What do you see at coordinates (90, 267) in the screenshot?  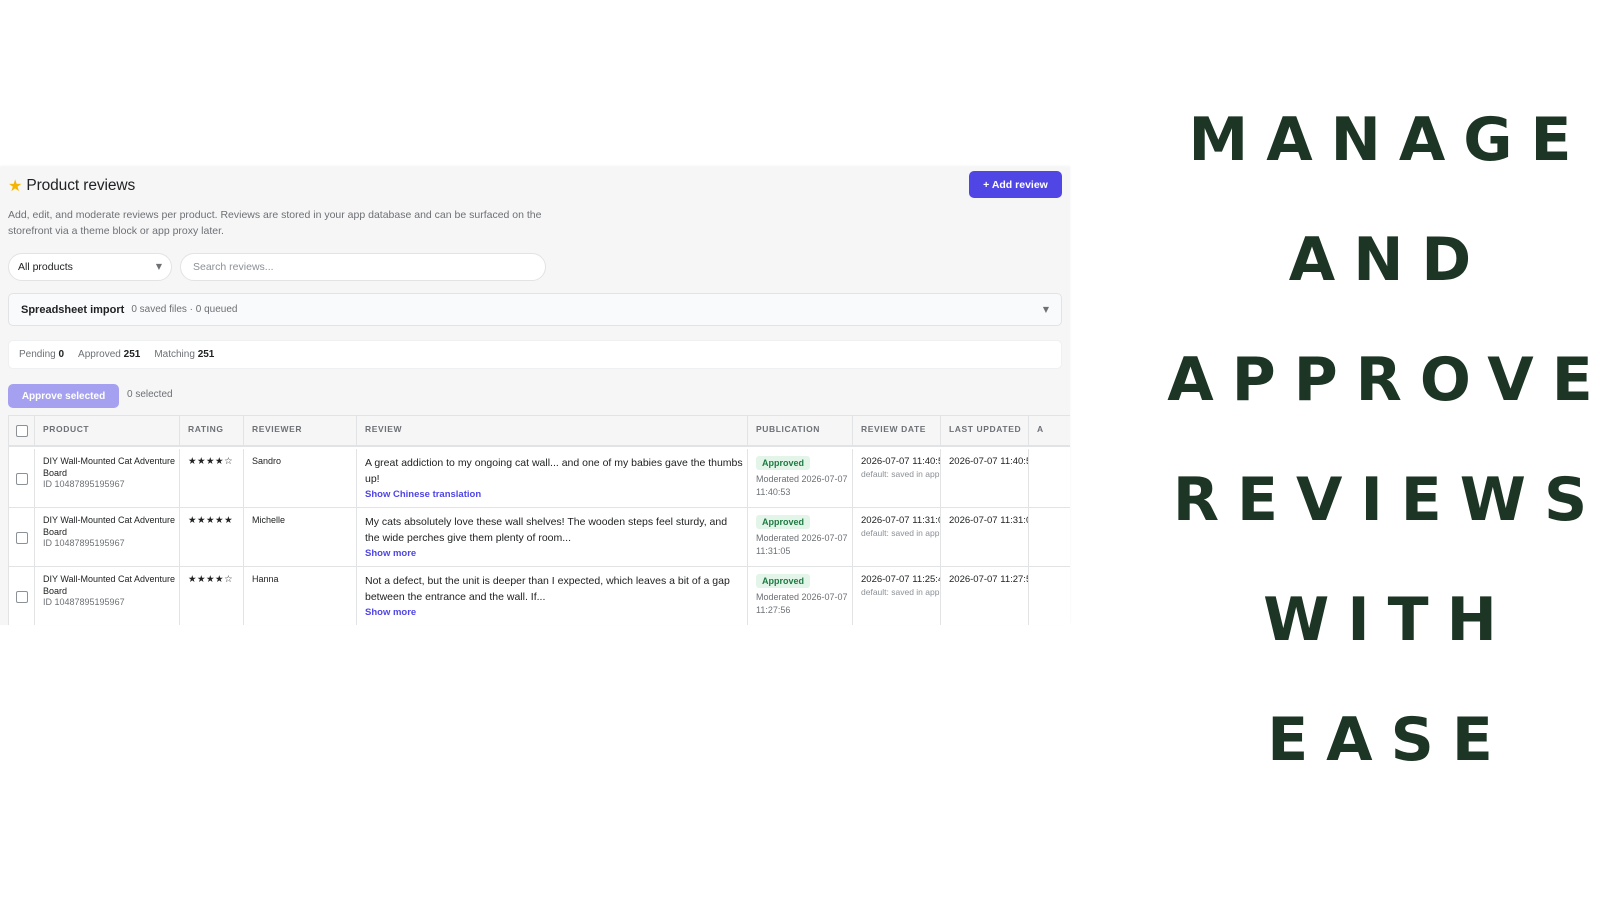 I see `product-filter-select: All products ▼` at bounding box center [90, 267].